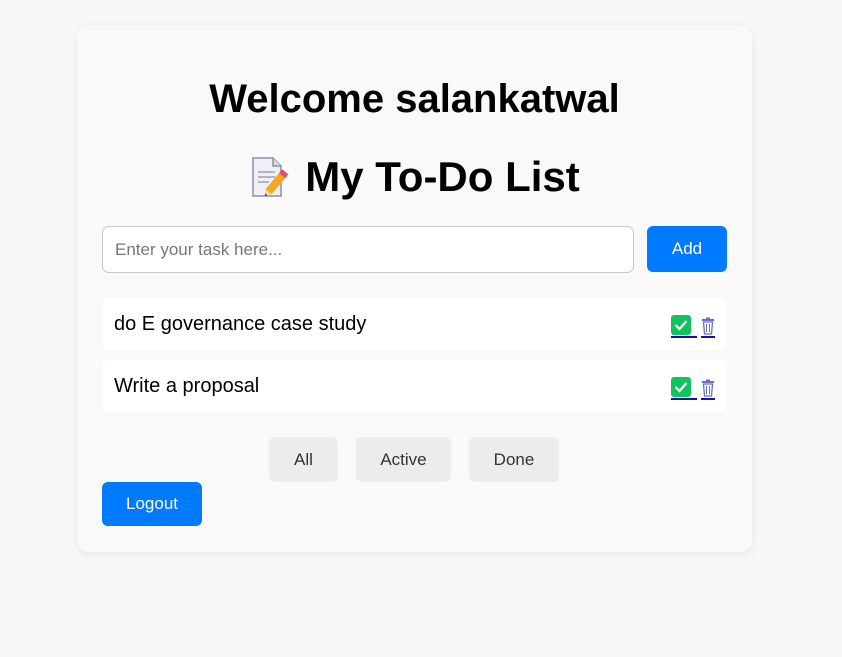 This screenshot has height=657, width=842. Describe the element at coordinates (152, 504) in the screenshot. I see `logout-button: Logout` at that location.